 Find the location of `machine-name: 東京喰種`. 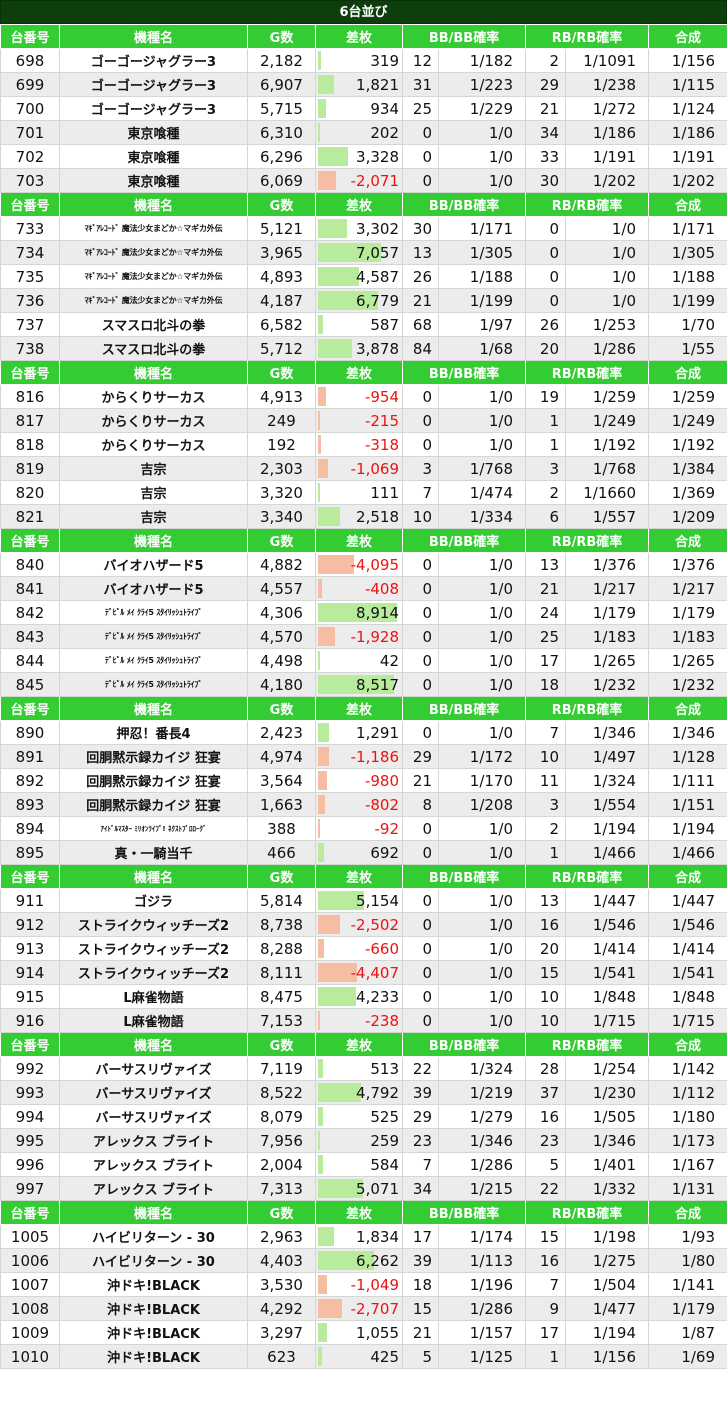

machine-name: 東京喰種 is located at coordinates (153, 132).